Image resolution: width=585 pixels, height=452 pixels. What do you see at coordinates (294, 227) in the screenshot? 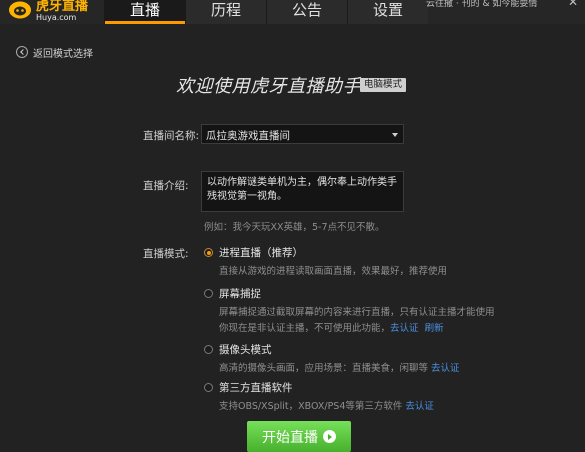
I see `intro-hint: 例如：我今天玩XX英雄，5-7点不见不散。` at bounding box center [294, 227].